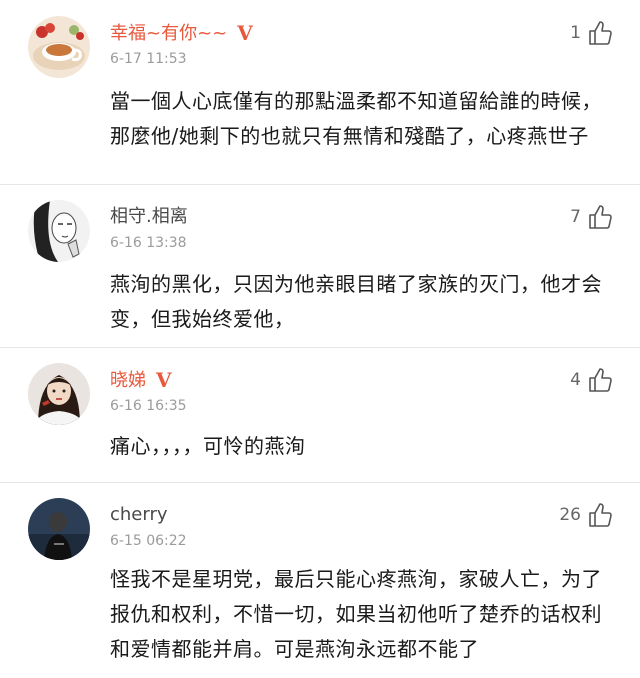 The height and width of the screenshot is (678, 640). I want to click on username-text: cherry, so click(139, 514).